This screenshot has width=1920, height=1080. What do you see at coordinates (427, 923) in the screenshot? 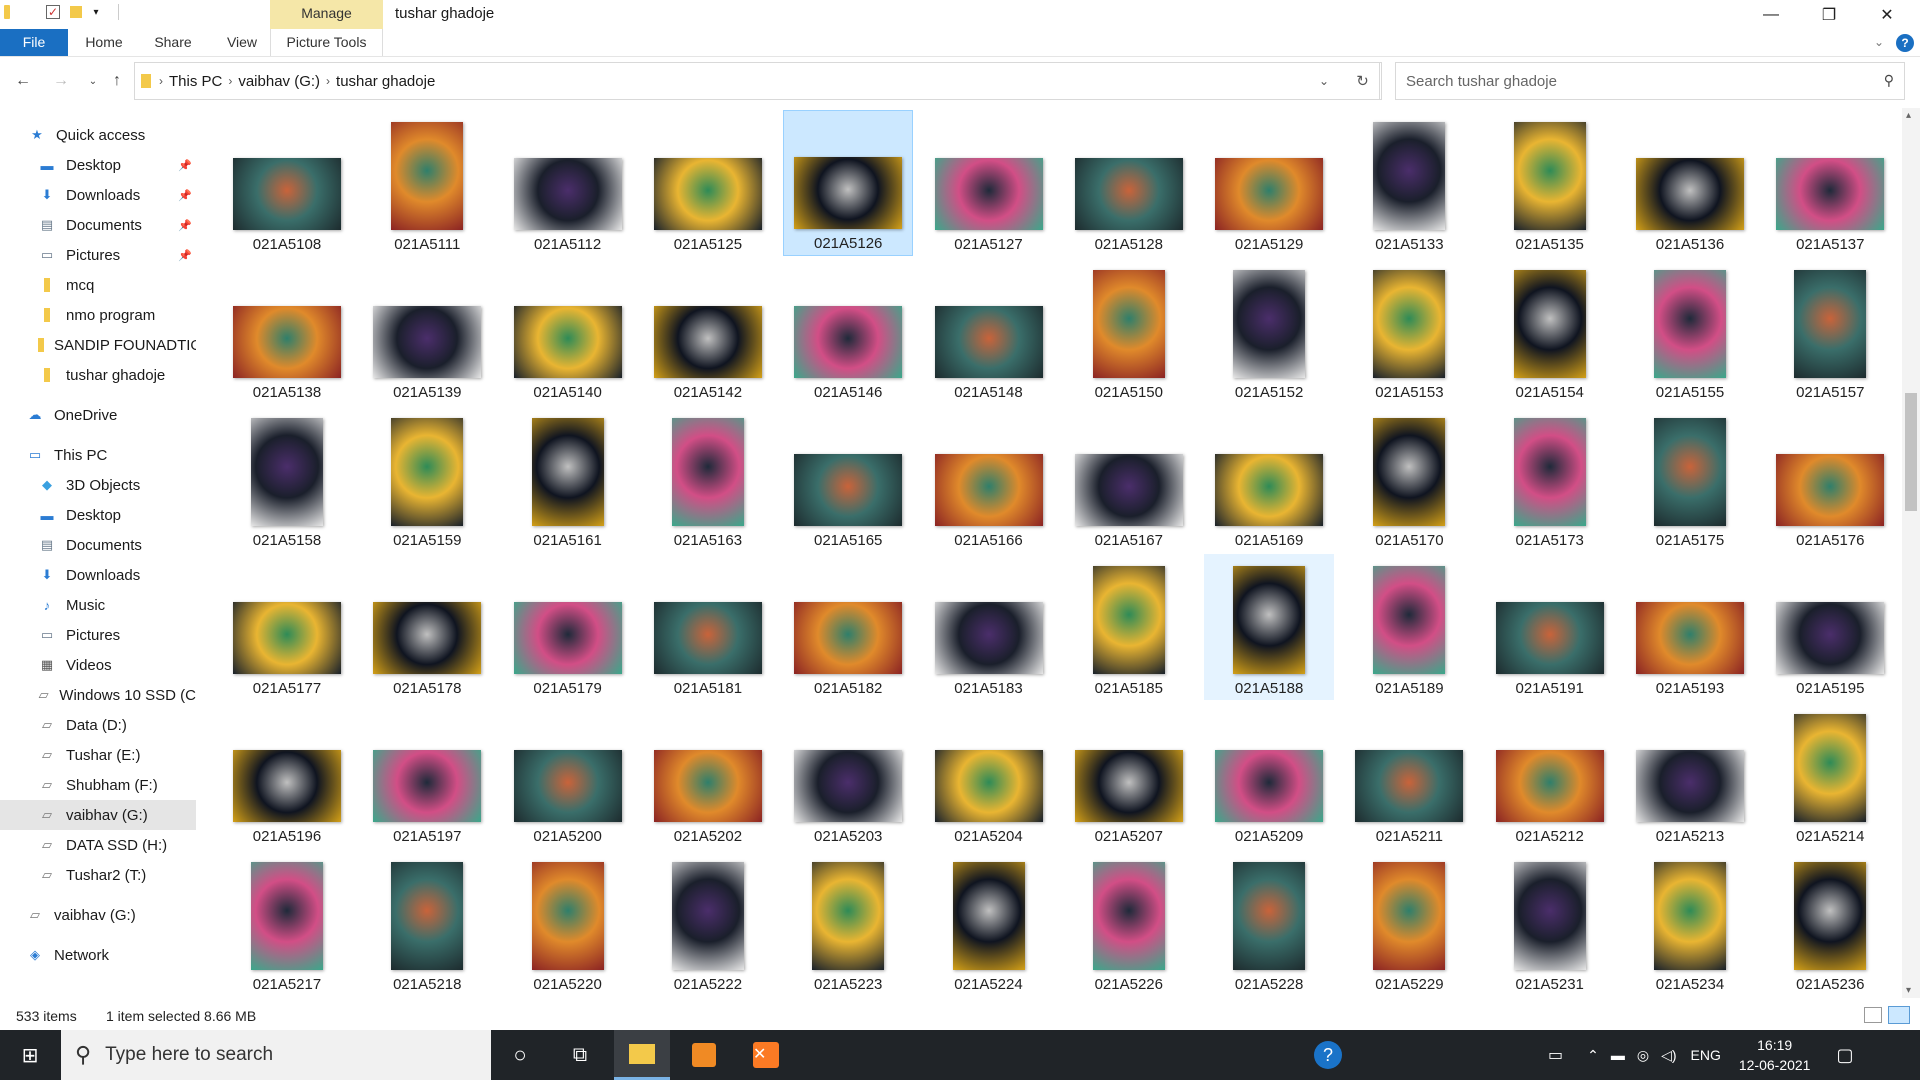
I see `file-tile: 021A5218` at bounding box center [427, 923].